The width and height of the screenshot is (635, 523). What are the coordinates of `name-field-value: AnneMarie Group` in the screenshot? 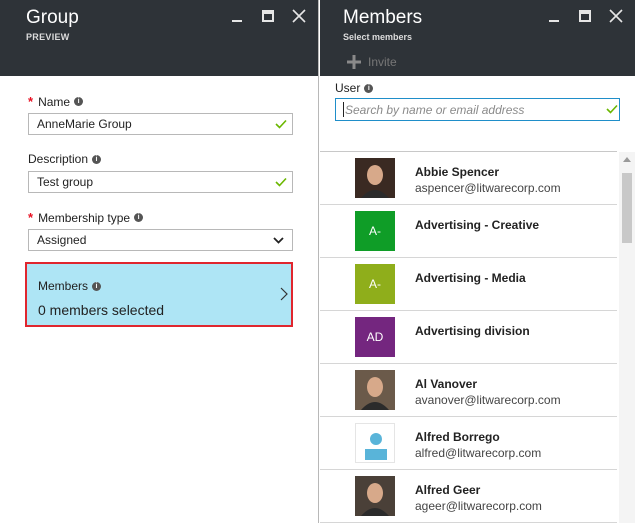 It's located at (84, 124).